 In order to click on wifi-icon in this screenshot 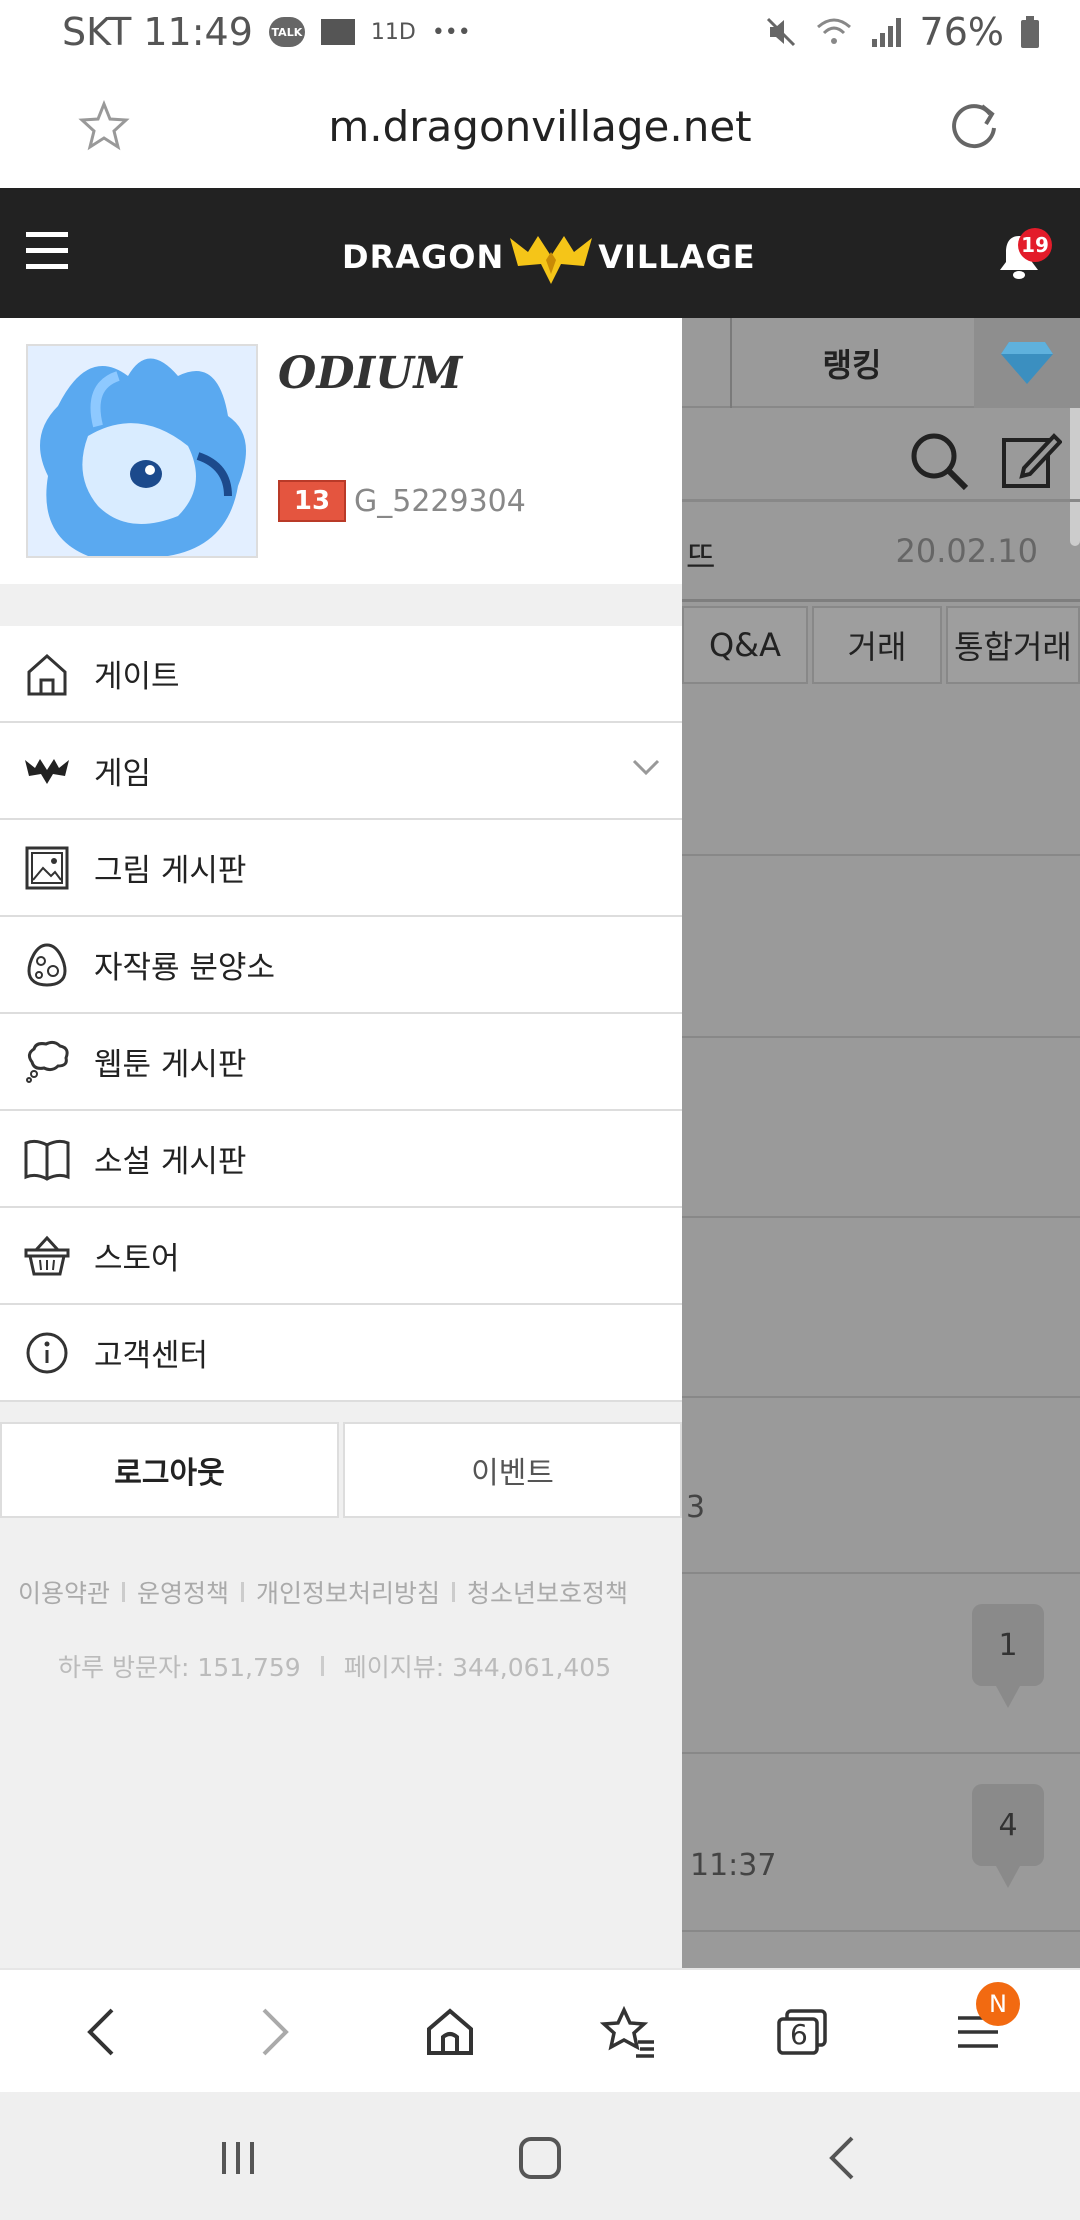, I will do `click(833, 31)`.